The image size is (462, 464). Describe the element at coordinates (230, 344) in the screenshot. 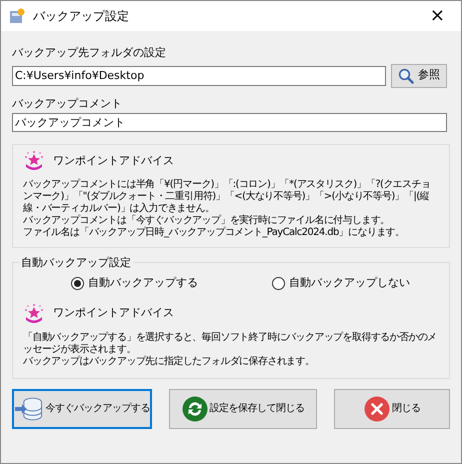

I see `advice-text: 「自動バックアップする」を選択すると、毎回ソフト終了時にバックアップを取得するか否かのメッセージが表示されます。` at that location.